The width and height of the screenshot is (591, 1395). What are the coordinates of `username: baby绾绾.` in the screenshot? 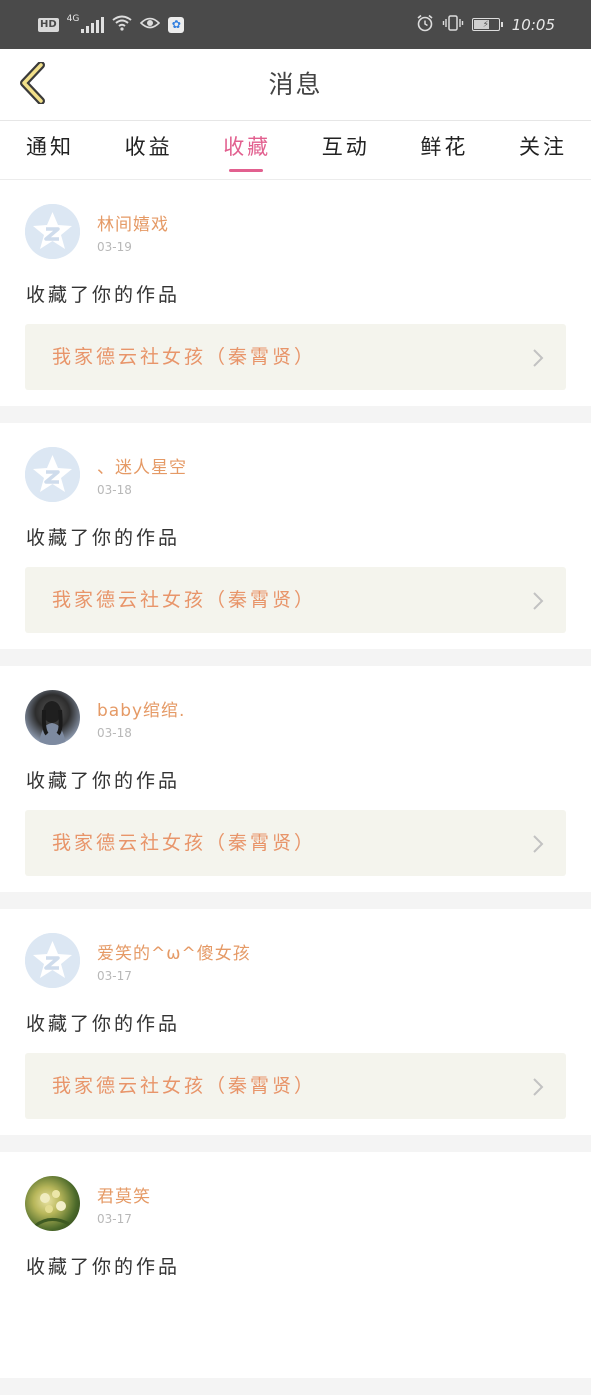 It's located at (141, 708).